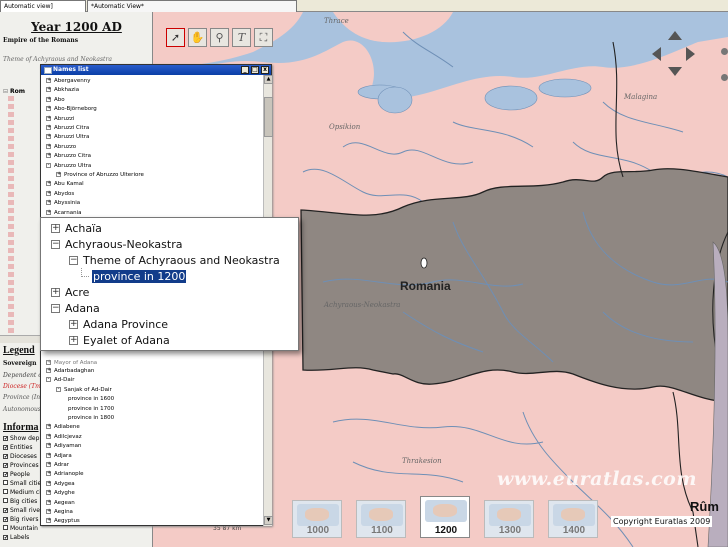  What do you see at coordinates (675, 71) in the screenshot?
I see `pan-down-icon` at bounding box center [675, 71].